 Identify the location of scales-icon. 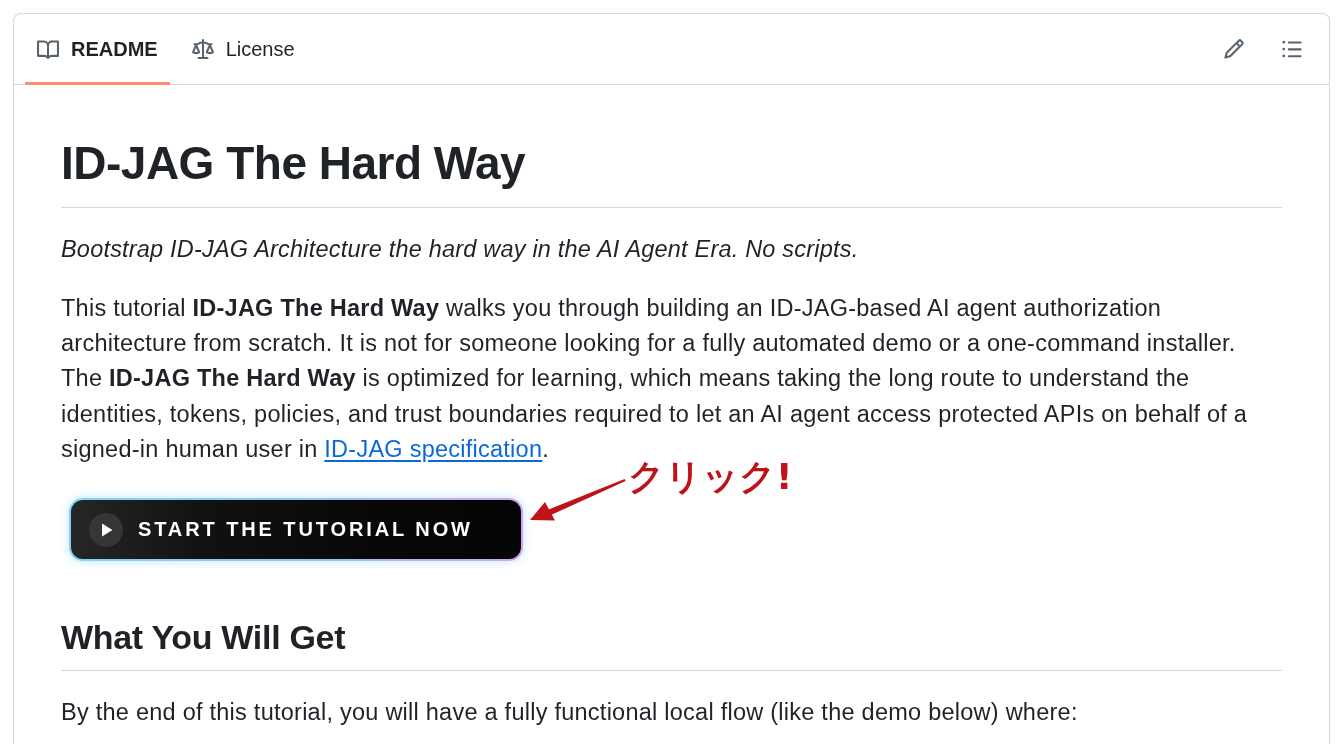
(202, 49).